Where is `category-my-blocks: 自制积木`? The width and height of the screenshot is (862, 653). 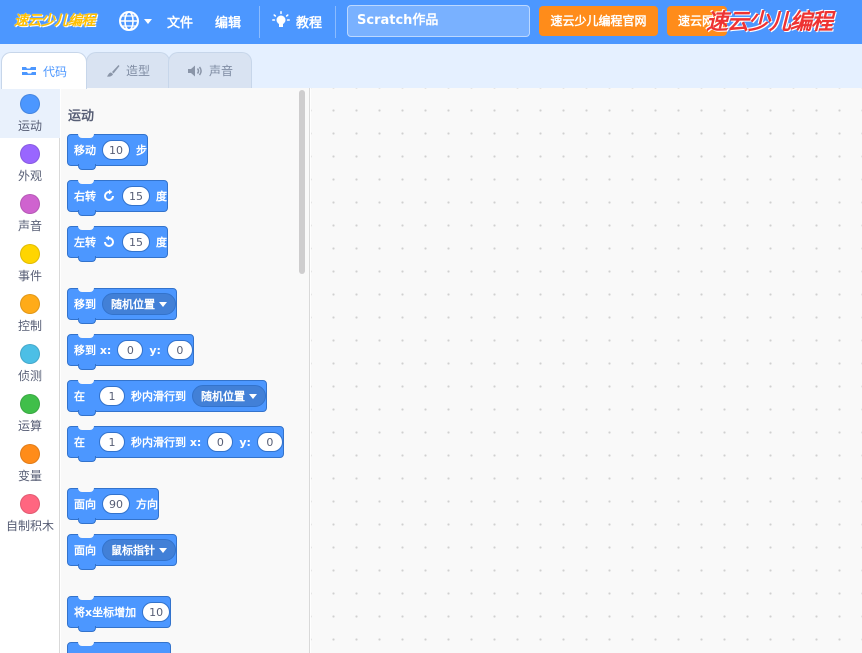
category-my-blocks: 自制积木 is located at coordinates (30, 513).